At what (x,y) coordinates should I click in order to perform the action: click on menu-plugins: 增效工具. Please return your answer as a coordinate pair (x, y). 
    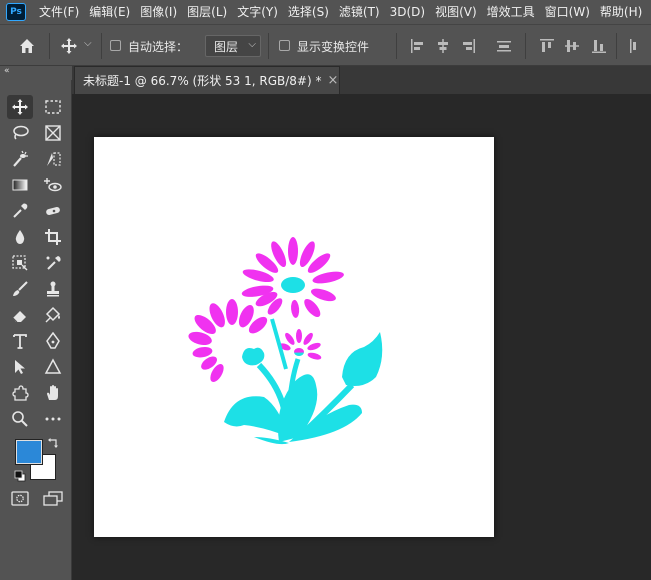
    Looking at the image, I should click on (511, 12).